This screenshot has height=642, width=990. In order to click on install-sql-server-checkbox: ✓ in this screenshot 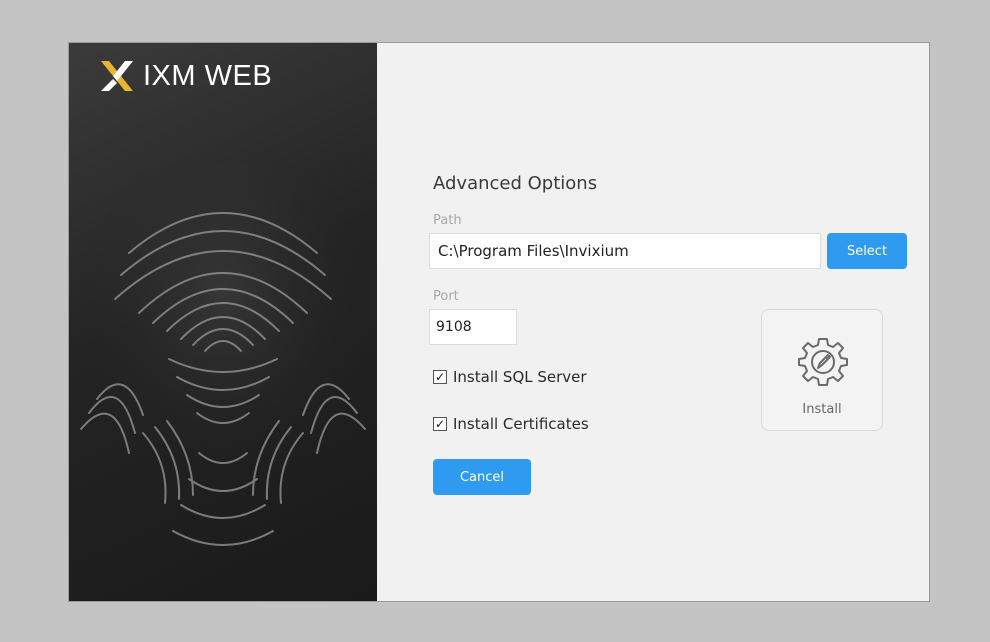, I will do `click(440, 377)`.